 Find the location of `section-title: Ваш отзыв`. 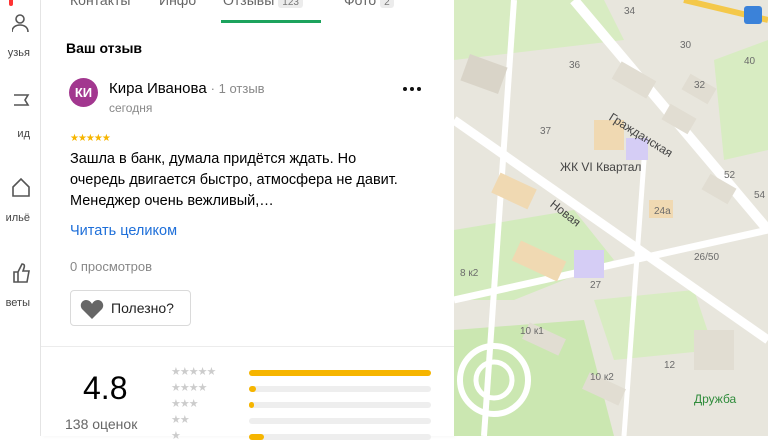

section-title: Ваш отзыв is located at coordinates (104, 48).